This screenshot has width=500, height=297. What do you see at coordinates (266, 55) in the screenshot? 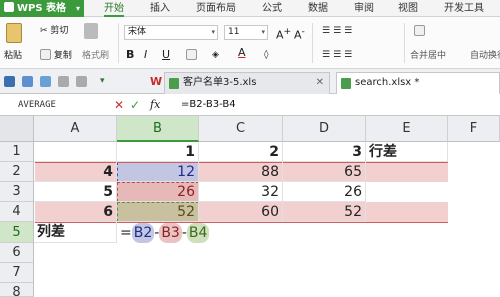
I see `clear-format-button: ◊` at bounding box center [266, 55].